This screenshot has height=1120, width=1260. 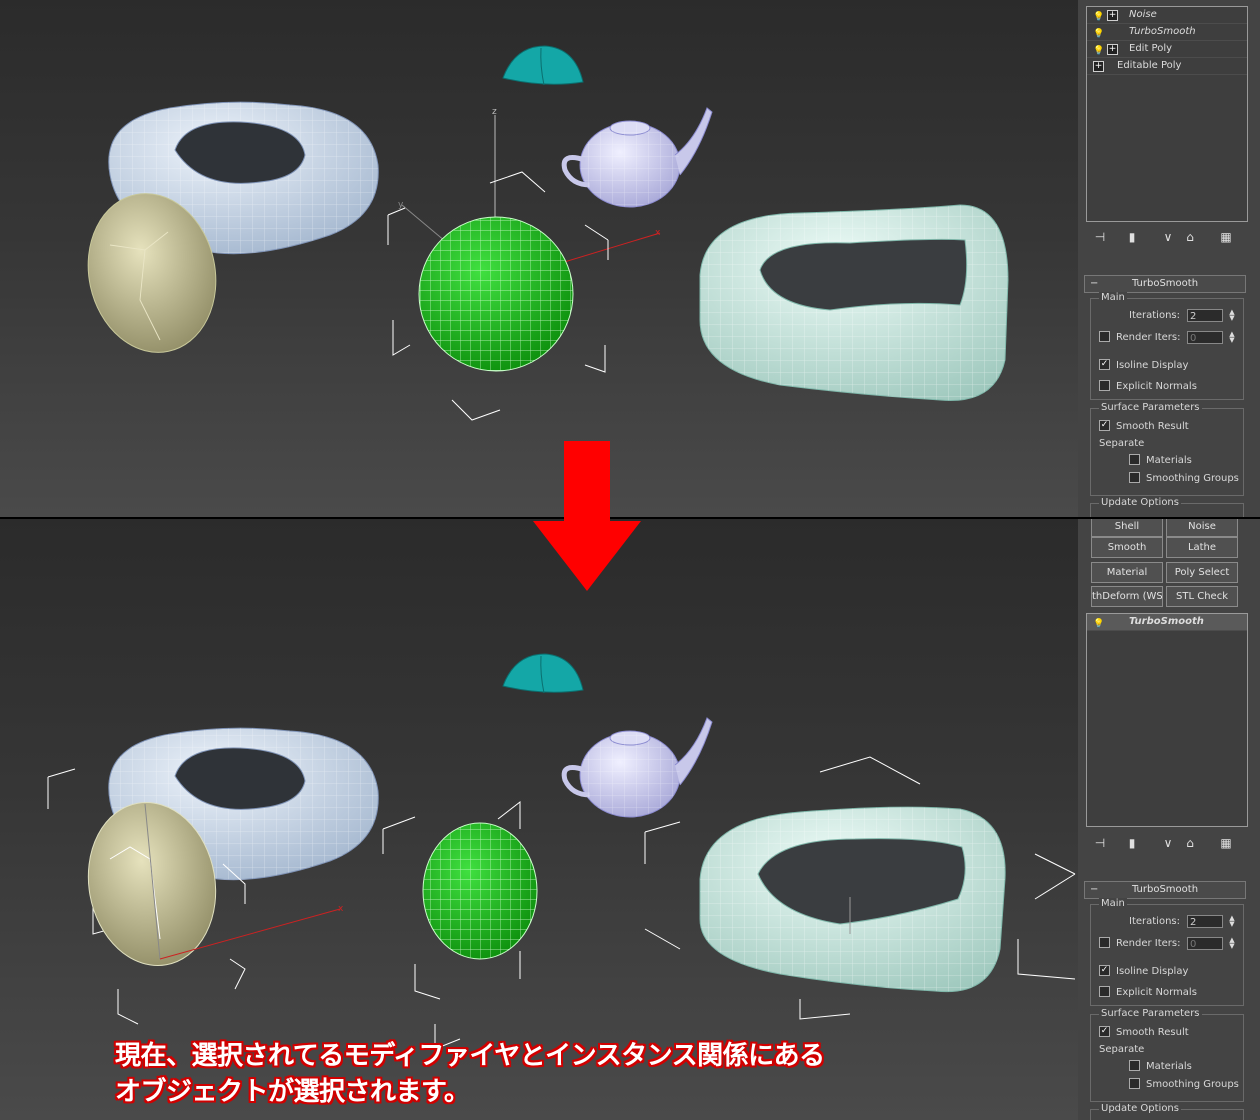 What do you see at coordinates (1167, 15) in the screenshot?
I see `stack-item-noise: 💡 + Noise` at bounding box center [1167, 15].